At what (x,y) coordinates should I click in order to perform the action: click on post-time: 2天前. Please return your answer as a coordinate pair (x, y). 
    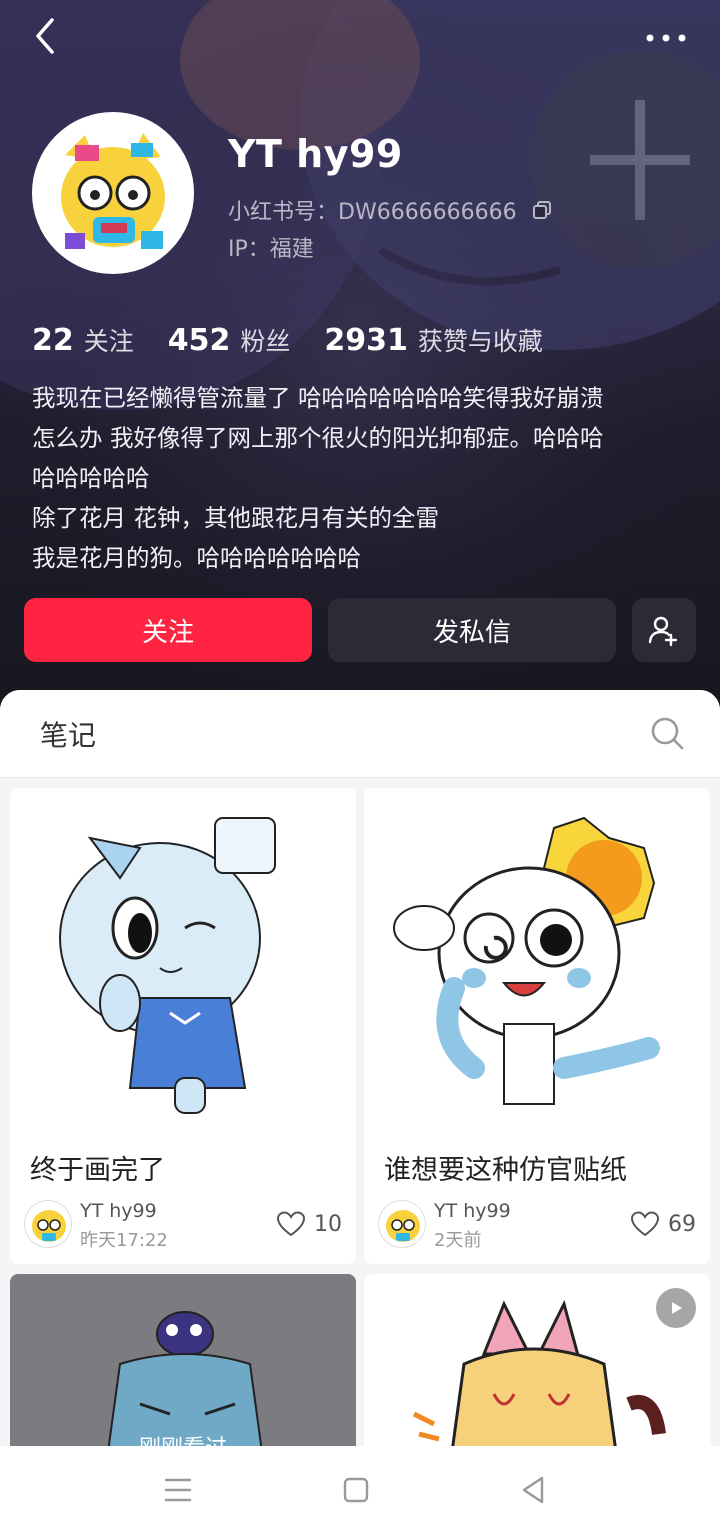
    Looking at the image, I should click on (458, 1240).